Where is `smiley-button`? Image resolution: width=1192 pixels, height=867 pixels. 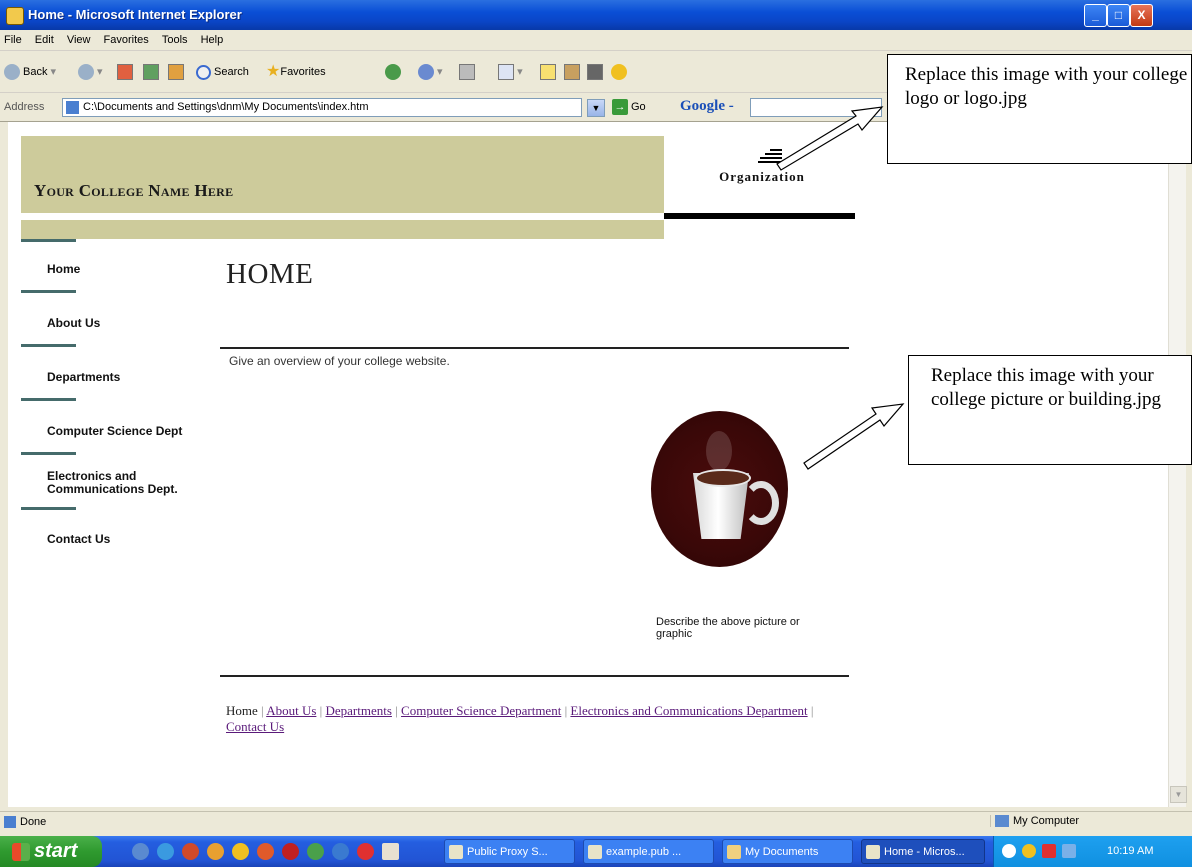 smiley-button is located at coordinates (620, 72).